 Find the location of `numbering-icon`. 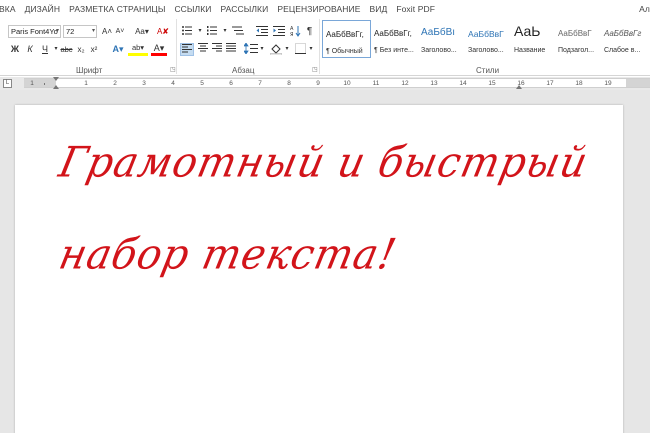

numbering-icon is located at coordinates (212, 30).